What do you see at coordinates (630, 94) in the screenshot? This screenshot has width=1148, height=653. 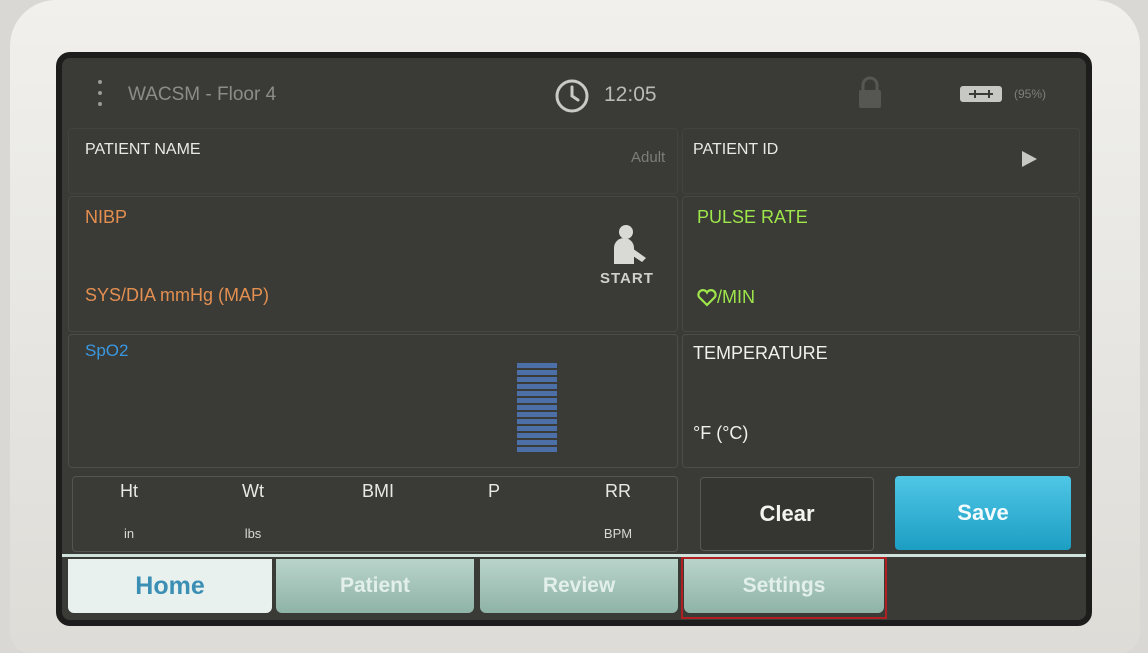 I see `clock-time: 12:05` at bounding box center [630, 94].